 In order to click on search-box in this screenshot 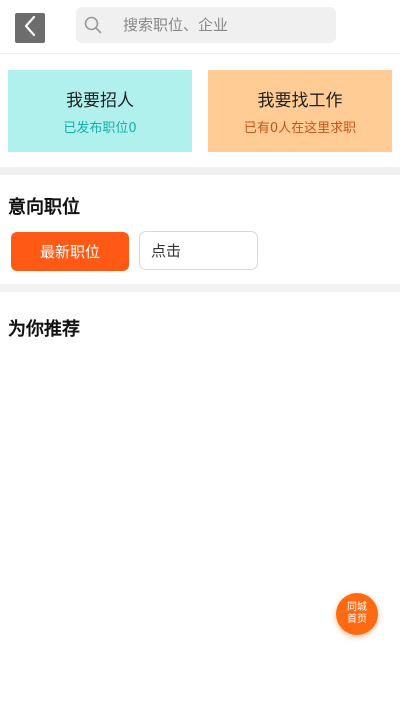, I will do `click(206, 25)`.